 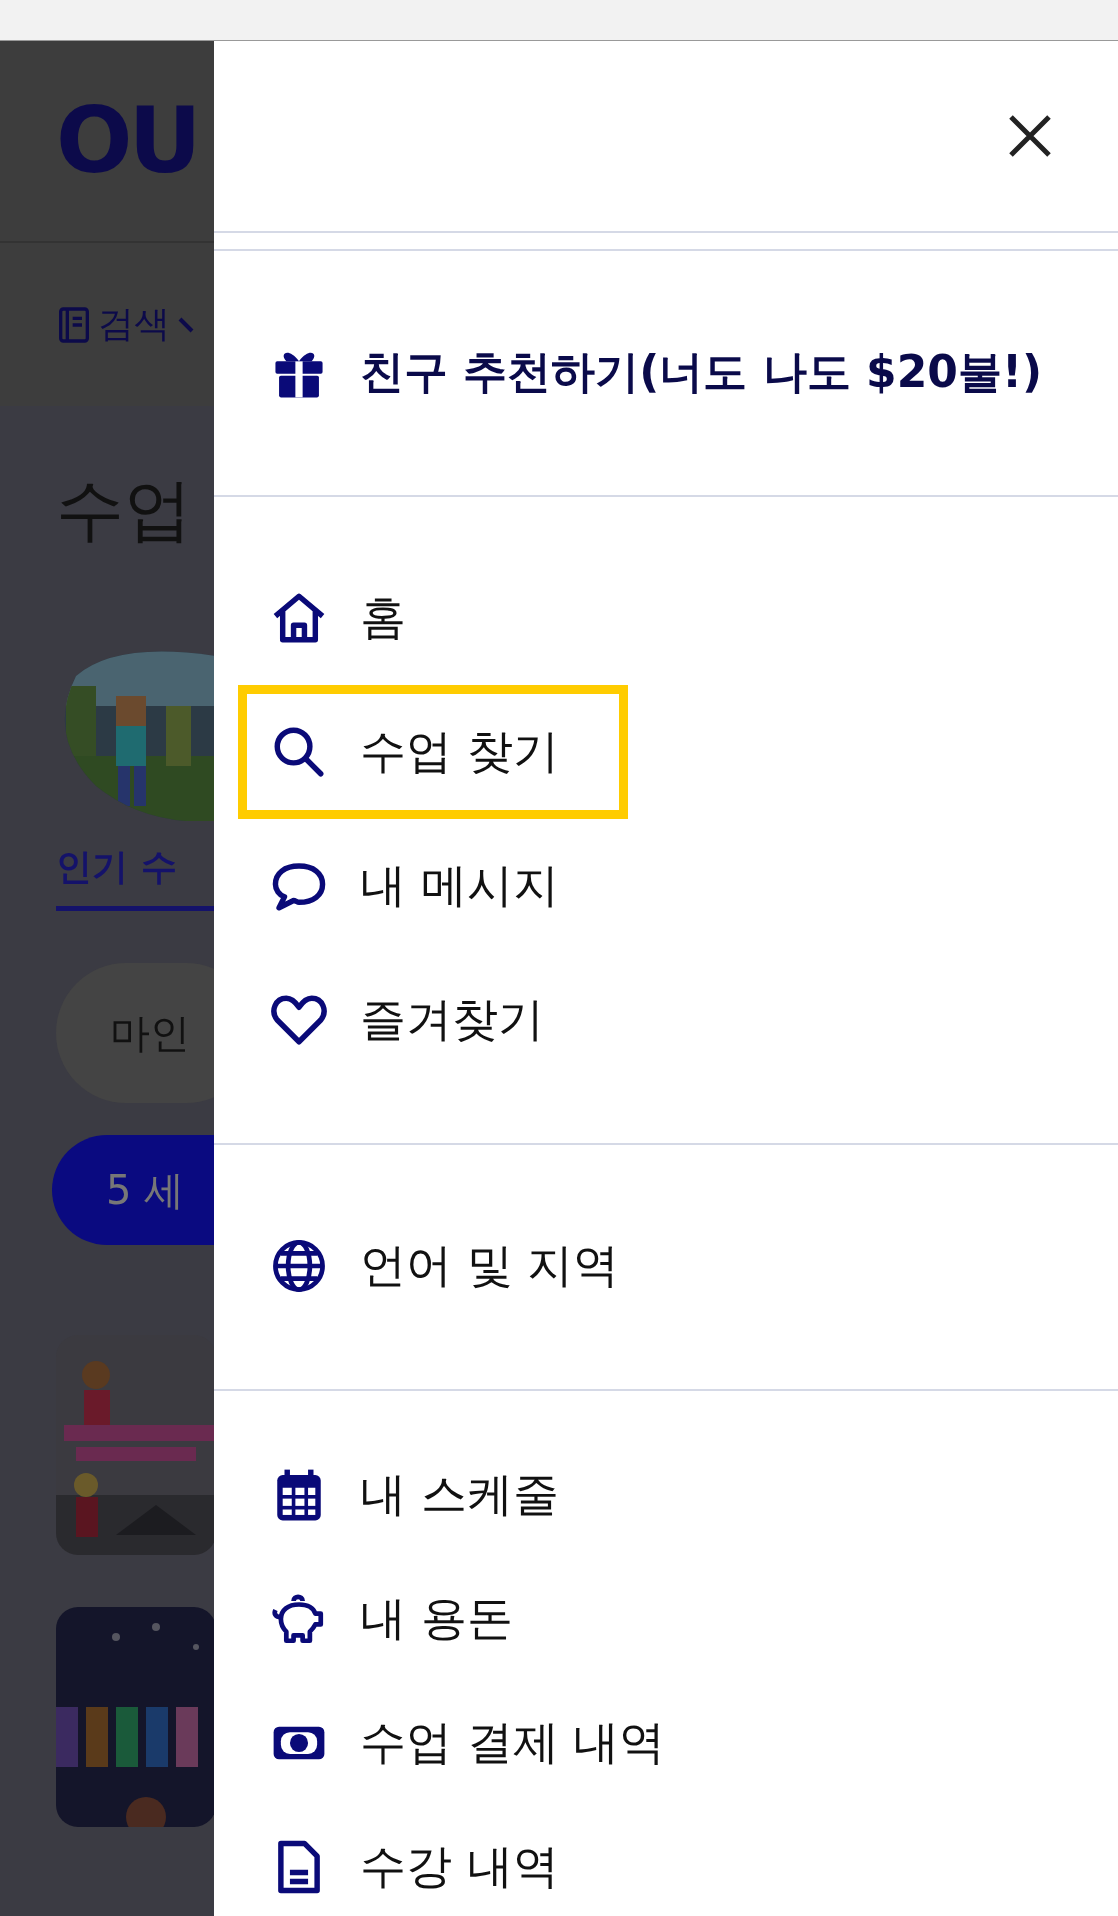 What do you see at coordinates (463, 1266) in the screenshot?
I see `menu-item: 언어 및 지역` at bounding box center [463, 1266].